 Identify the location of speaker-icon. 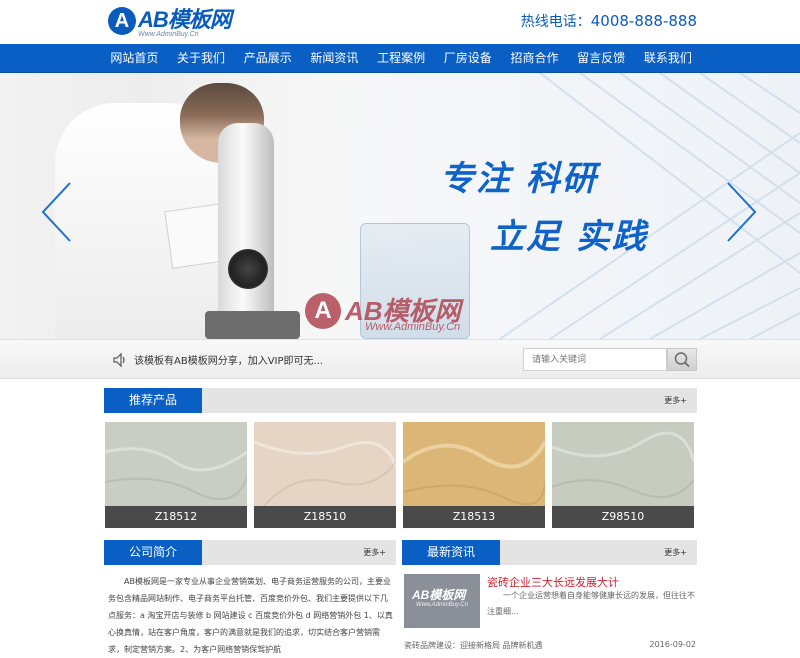
(119, 360).